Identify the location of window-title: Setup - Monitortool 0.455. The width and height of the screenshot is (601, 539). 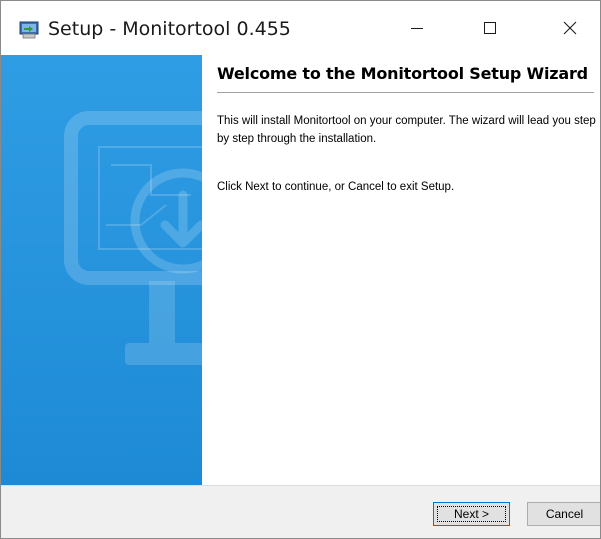
(169, 29).